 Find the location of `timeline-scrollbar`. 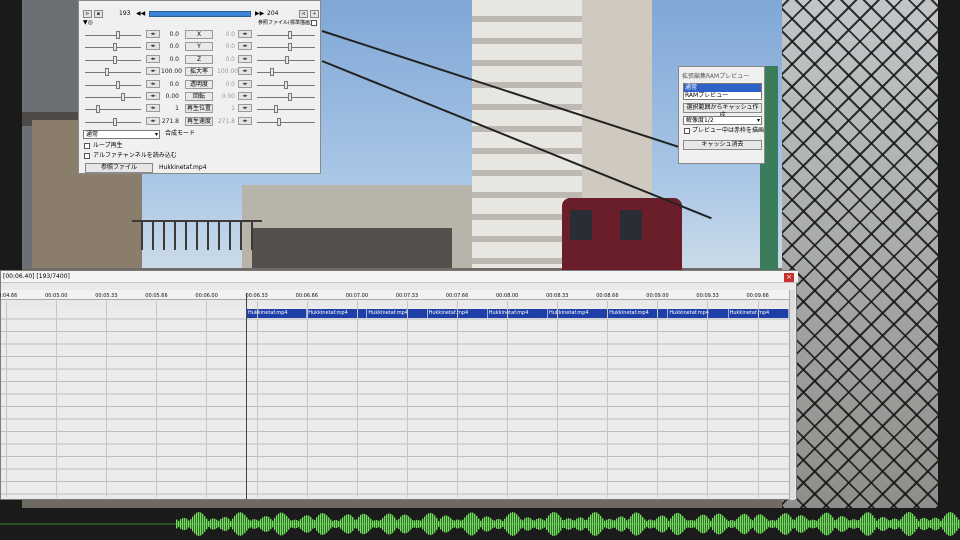

timeline-scrollbar is located at coordinates (792, 395).